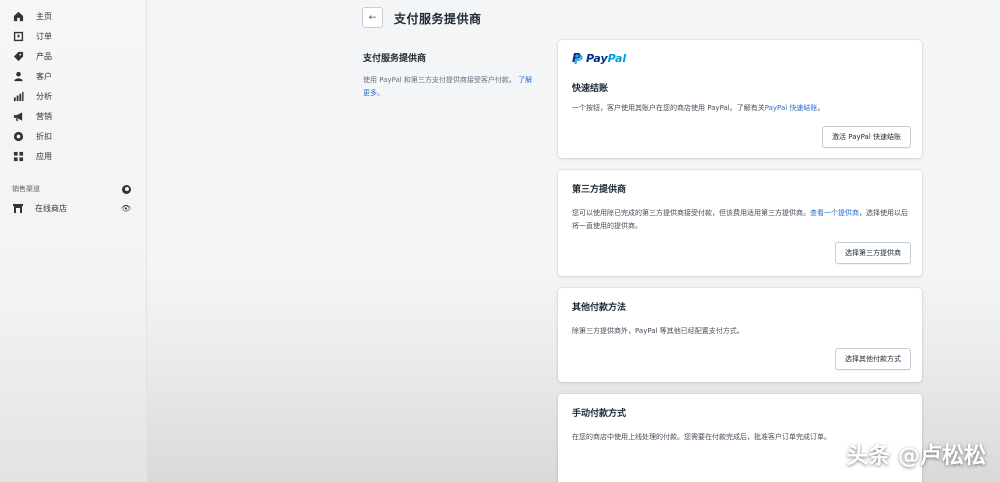  Describe the element at coordinates (395, 59) in the screenshot. I see `section-title: 支付服务提供商` at that location.